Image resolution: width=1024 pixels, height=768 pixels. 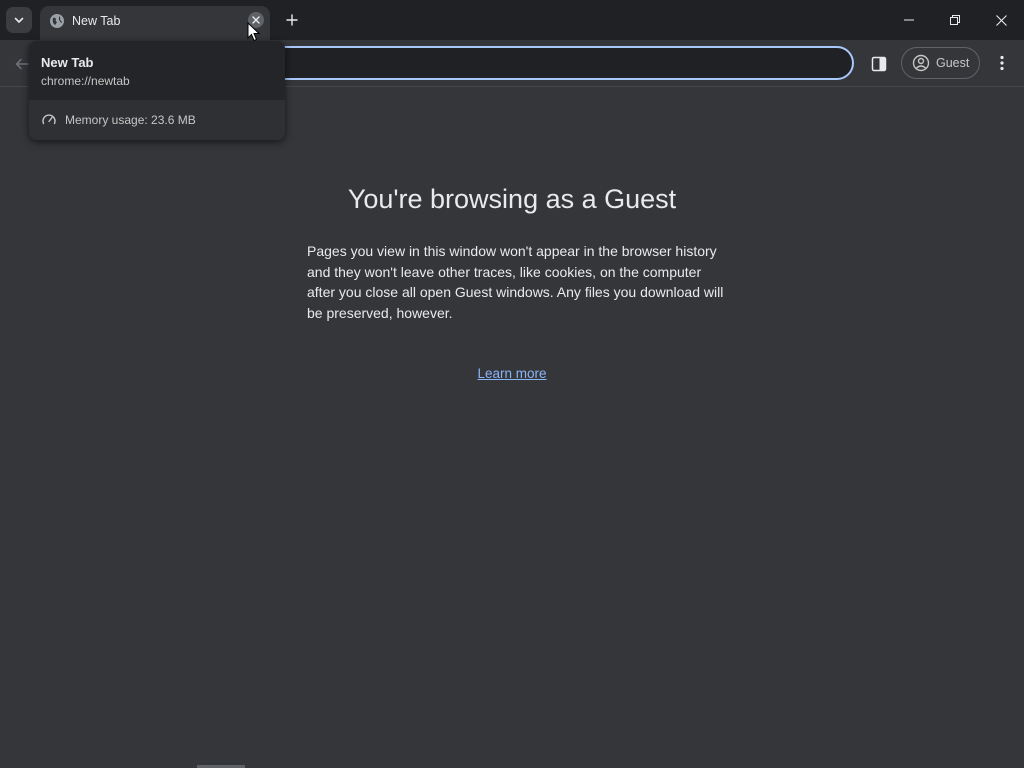 I want to click on globe-icon, so click(x=57, y=21).